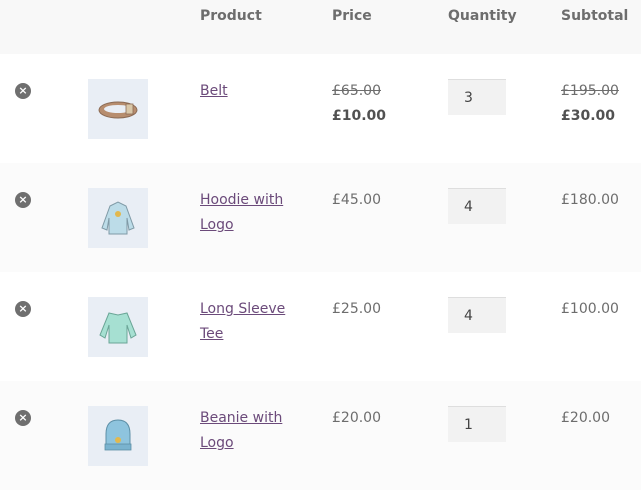 Image resolution: width=641 pixels, height=490 pixels. I want to click on sale-subtotal: £30.00, so click(588, 116).